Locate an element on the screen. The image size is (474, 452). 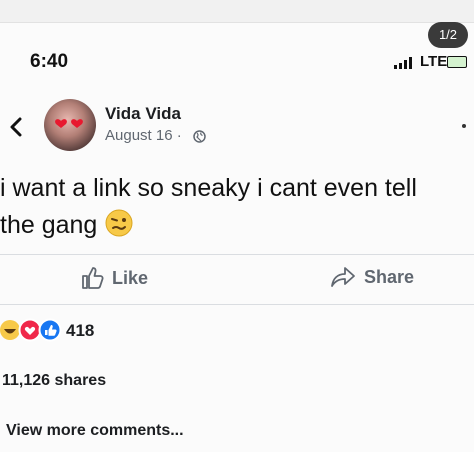
viewer-top-divider is located at coordinates (237, 22).